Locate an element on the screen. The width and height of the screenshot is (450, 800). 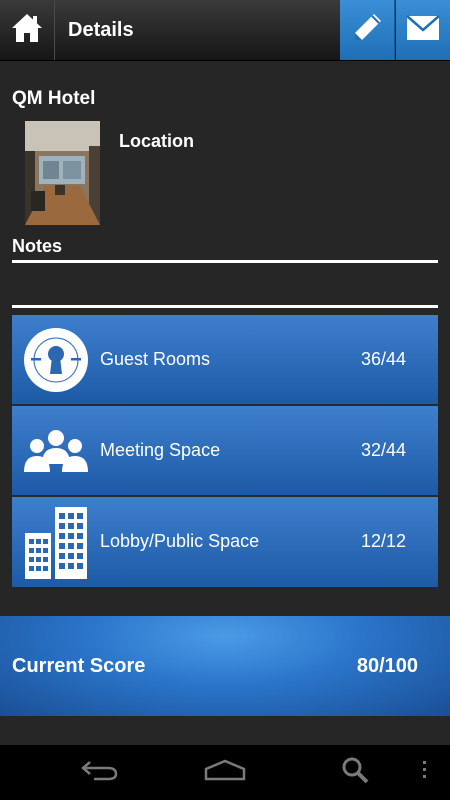
current-score-label: Current Score is located at coordinates (79, 666).